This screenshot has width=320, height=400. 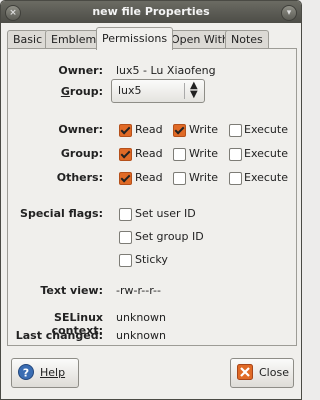 I want to click on others-execute-checkbox, so click(x=235, y=178).